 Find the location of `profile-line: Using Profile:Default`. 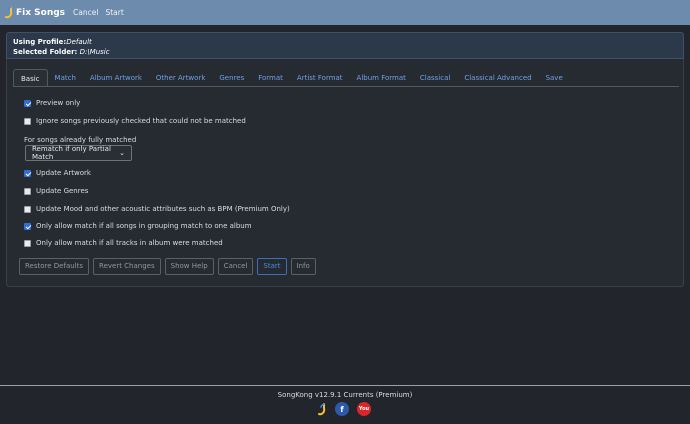

profile-line: Using Profile:Default is located at coordinates (345, 42).